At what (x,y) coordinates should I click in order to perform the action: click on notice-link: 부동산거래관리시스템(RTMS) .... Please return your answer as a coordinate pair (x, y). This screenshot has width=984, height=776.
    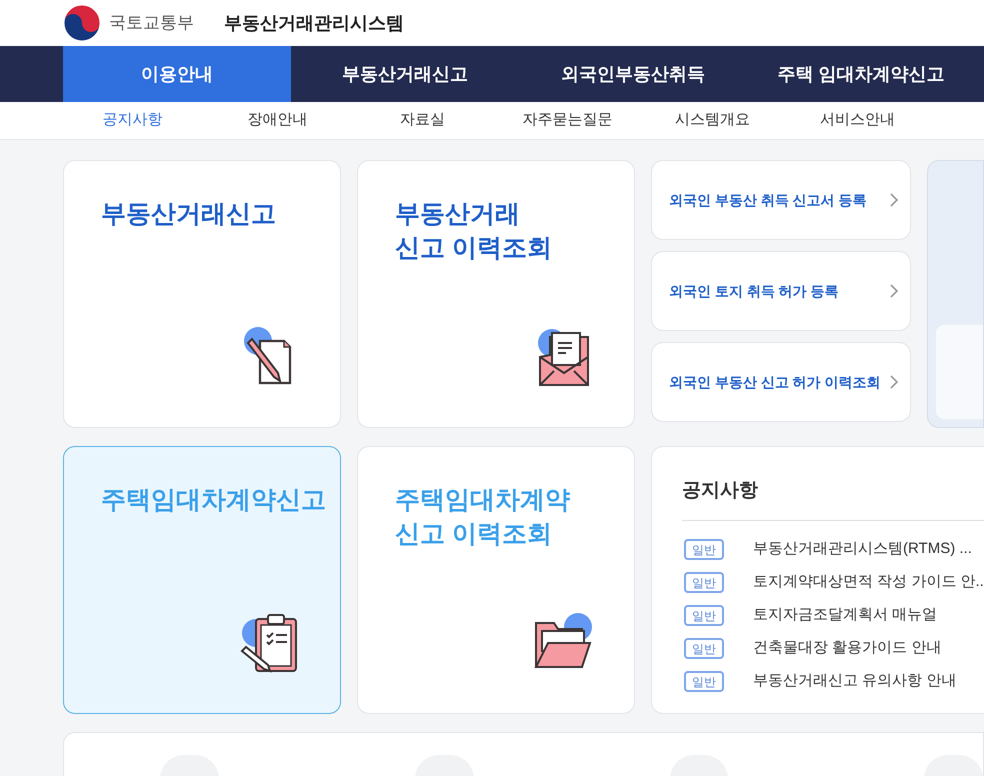
    Looking at the image, I should click on (862, 549).